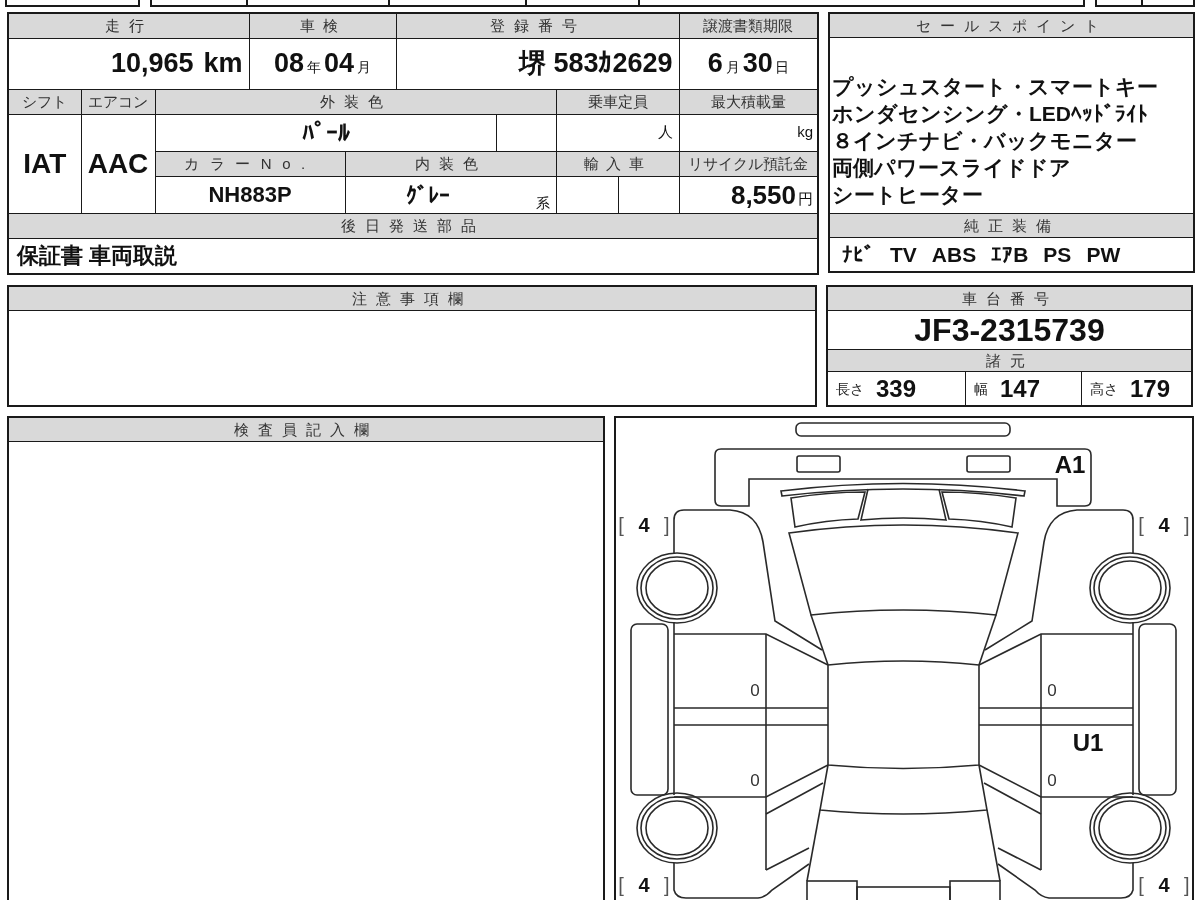 This screenshot has width=1200, height=900. I want to click on spec-label: 長さ, so click(850, 388).